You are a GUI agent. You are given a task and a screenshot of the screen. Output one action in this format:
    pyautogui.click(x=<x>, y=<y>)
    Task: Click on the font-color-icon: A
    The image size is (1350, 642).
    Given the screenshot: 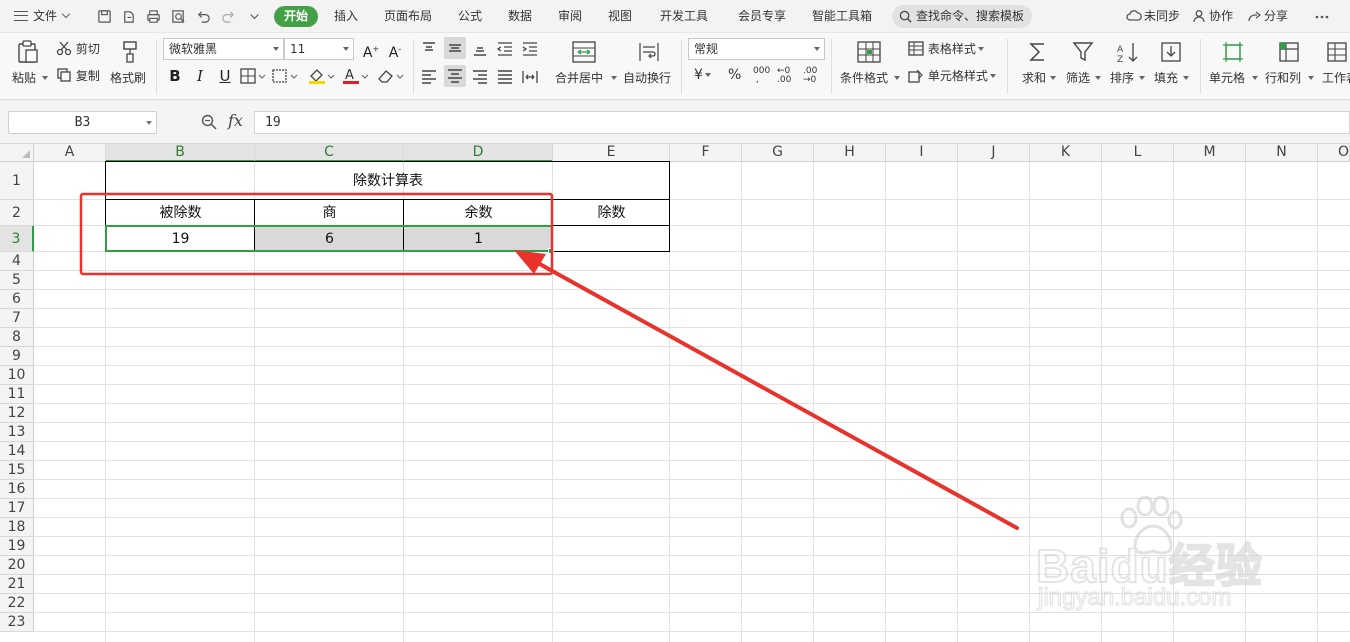 What is the action you would take?
    pyautogui.click(x=356, y=76)
    